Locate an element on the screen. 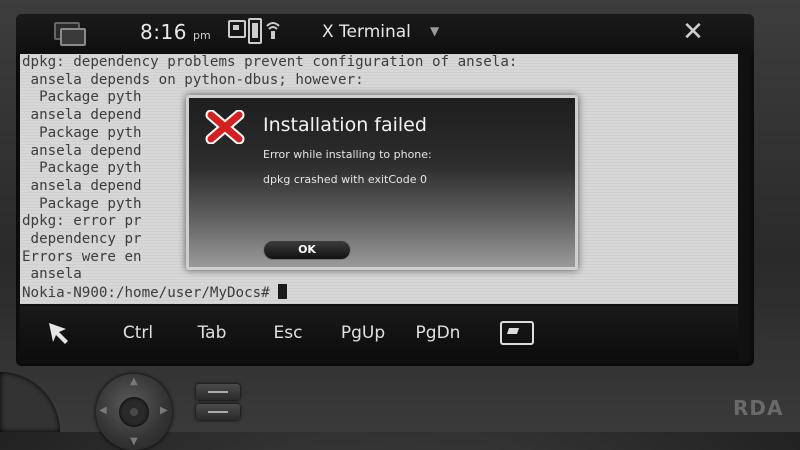  keyboard-toggle-button is located at coordinates (516, 333).